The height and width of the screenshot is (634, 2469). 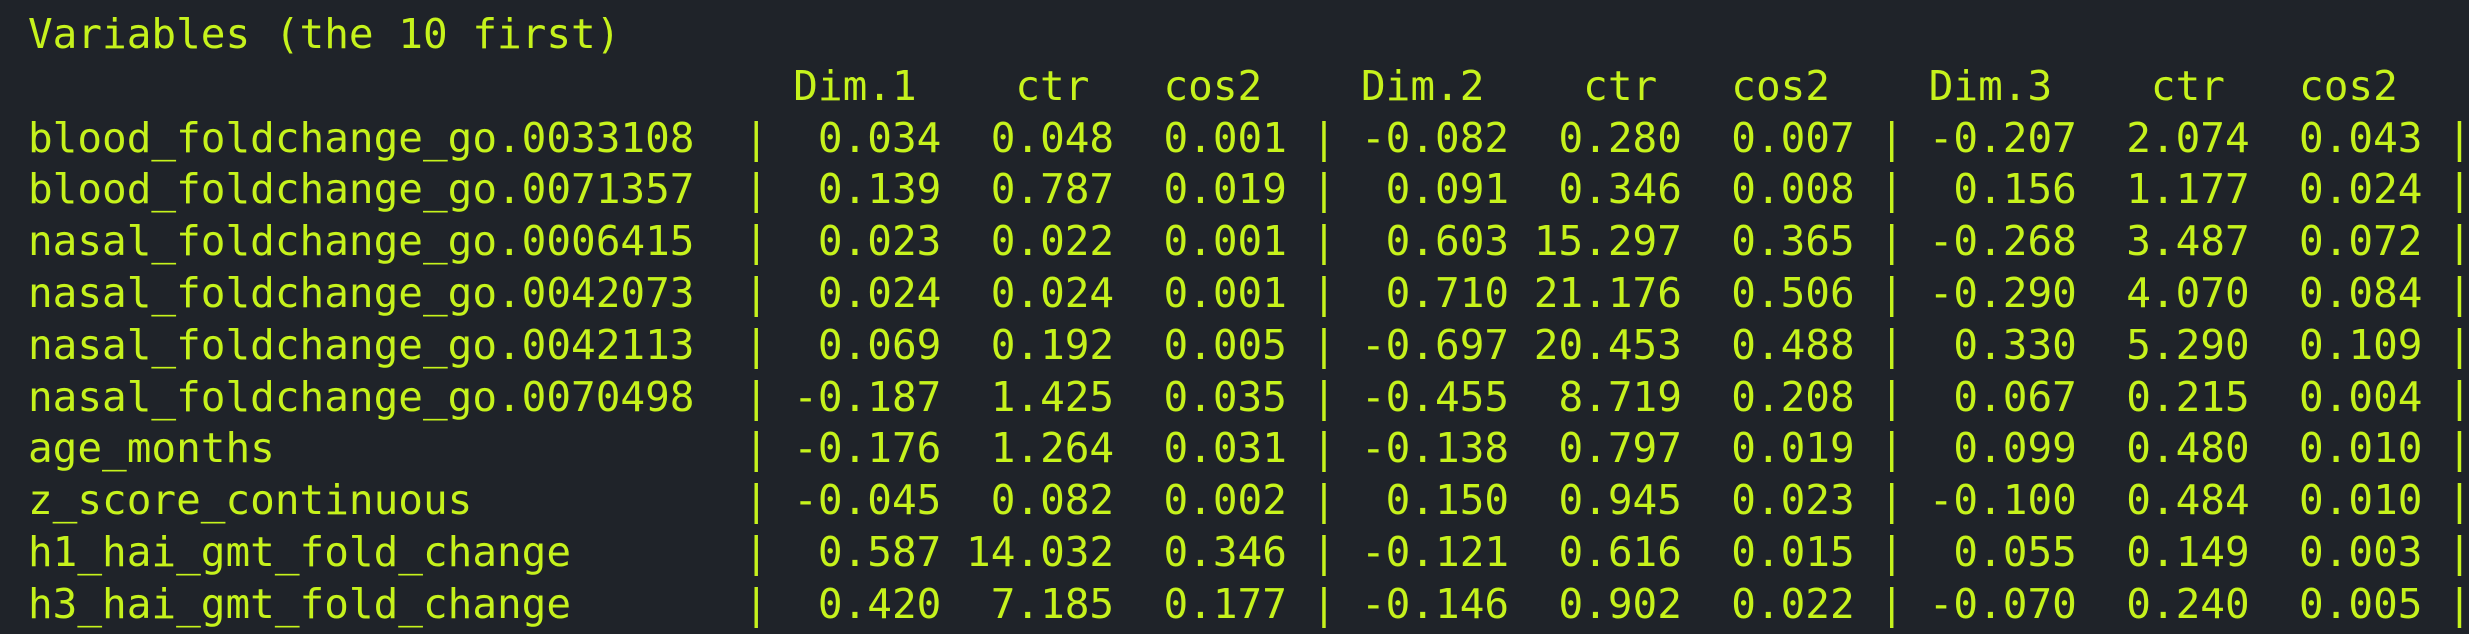 I want to click on table-cell: 0.072, so click(x=2336, y=241).